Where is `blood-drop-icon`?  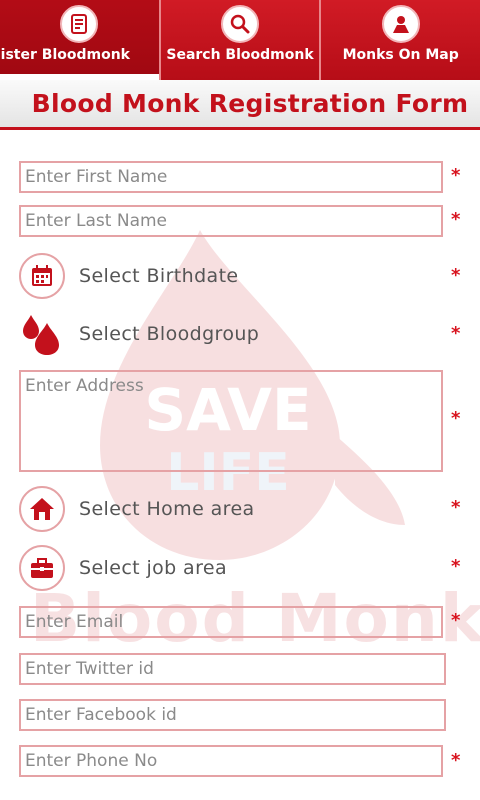
blood-drop-icon is located at coordinates (42, 334).